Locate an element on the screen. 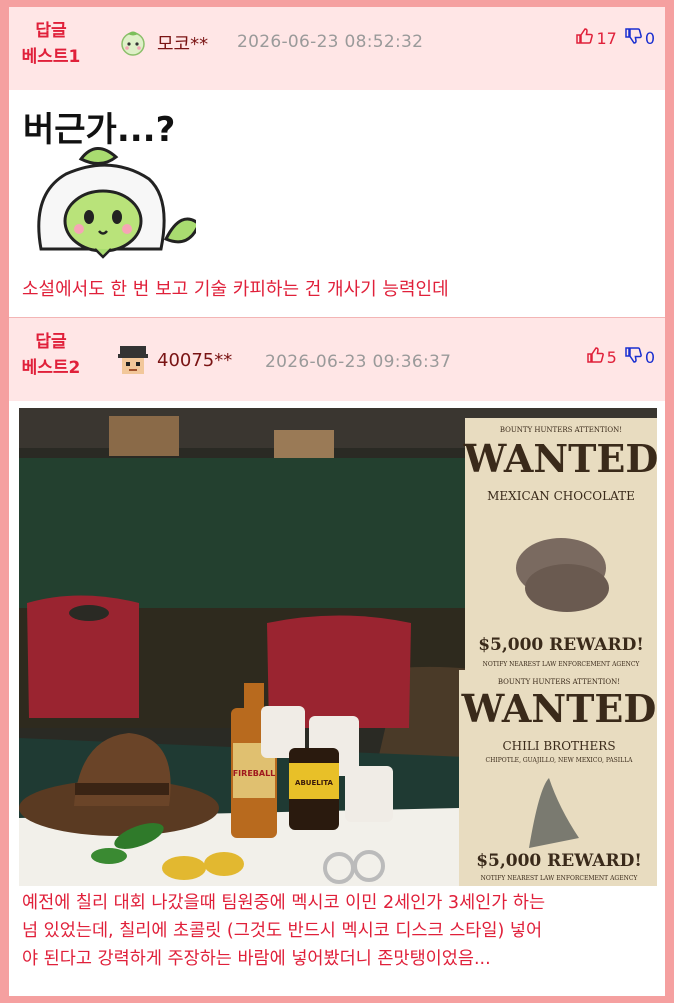 The height and width of the screenshot is (1003, 674). comment-line: 예전에 칠리 대회 나갔을때 팀원중에 멕시코 이민 2세인가 3세인가 하는 is located at coordinates (284, 903).